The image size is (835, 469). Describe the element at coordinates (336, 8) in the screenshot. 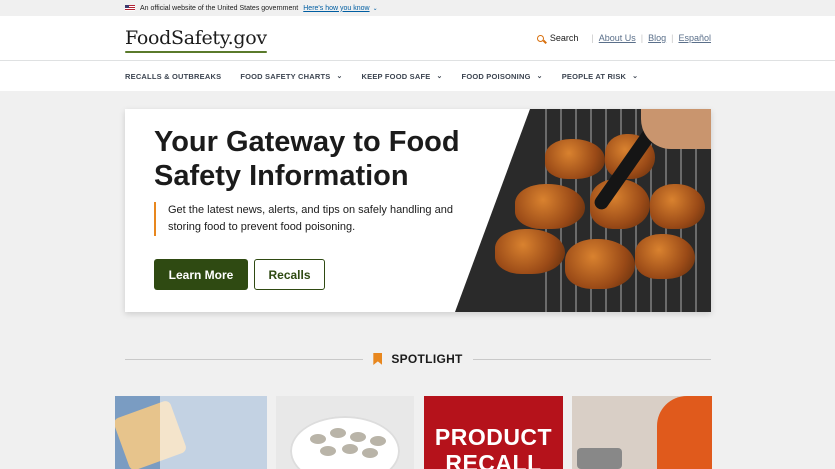

I see `heres-how-you-know-link: Here's how you know` at that location.